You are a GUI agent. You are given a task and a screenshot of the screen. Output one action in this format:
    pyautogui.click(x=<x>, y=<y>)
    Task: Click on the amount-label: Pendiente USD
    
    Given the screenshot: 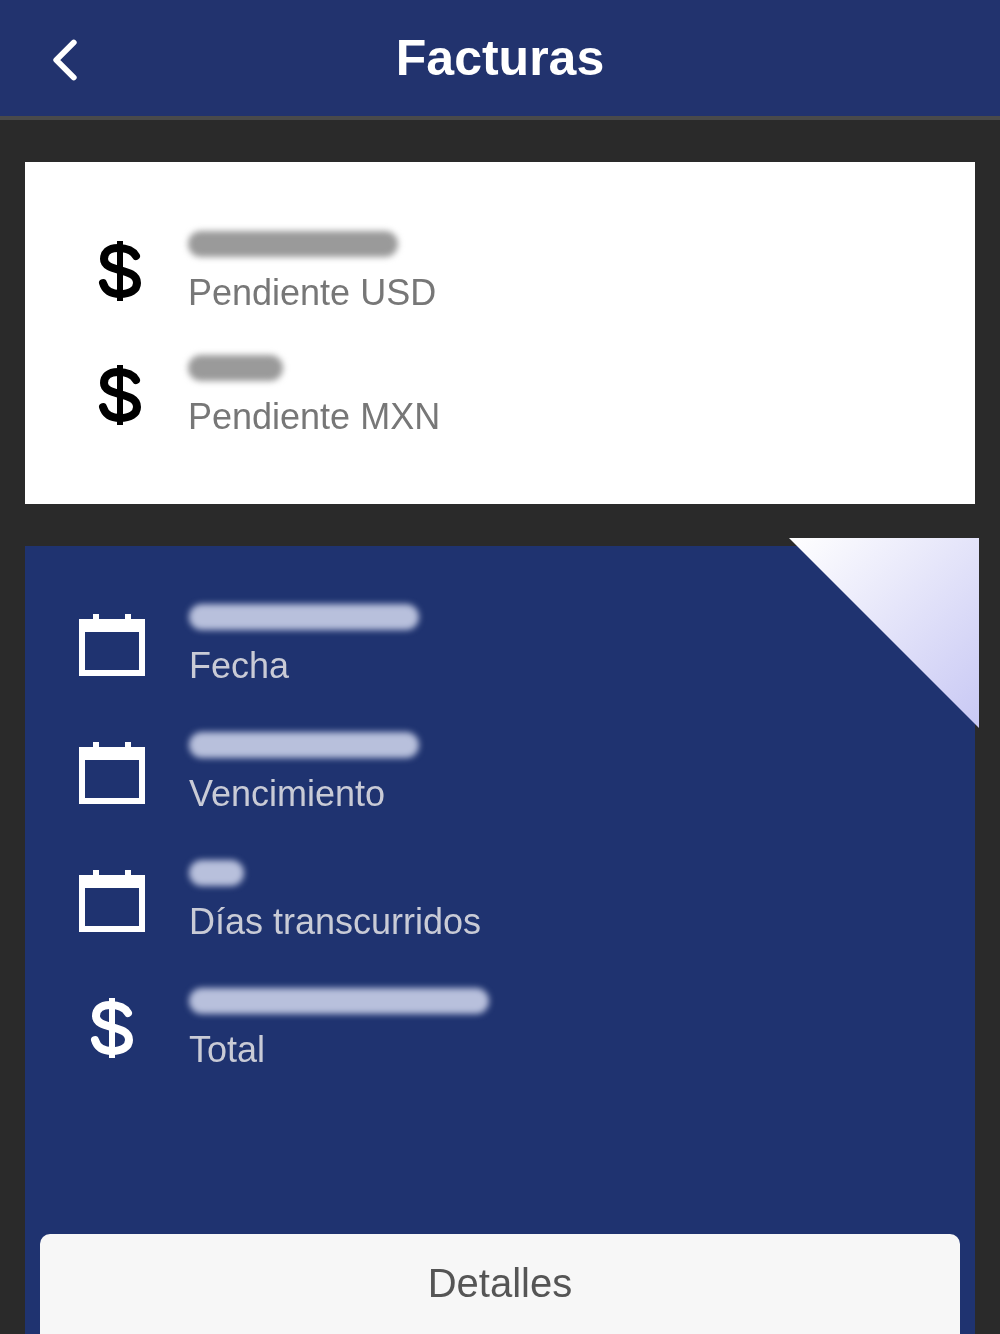 What is the action you would take?
    pyautogui.click(x=312, y=293)
    